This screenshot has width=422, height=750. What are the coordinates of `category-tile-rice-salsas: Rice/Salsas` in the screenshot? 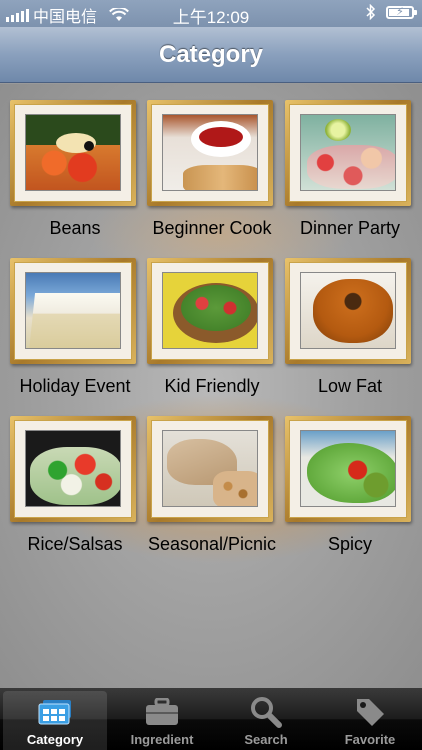 It's located at (75, 485).